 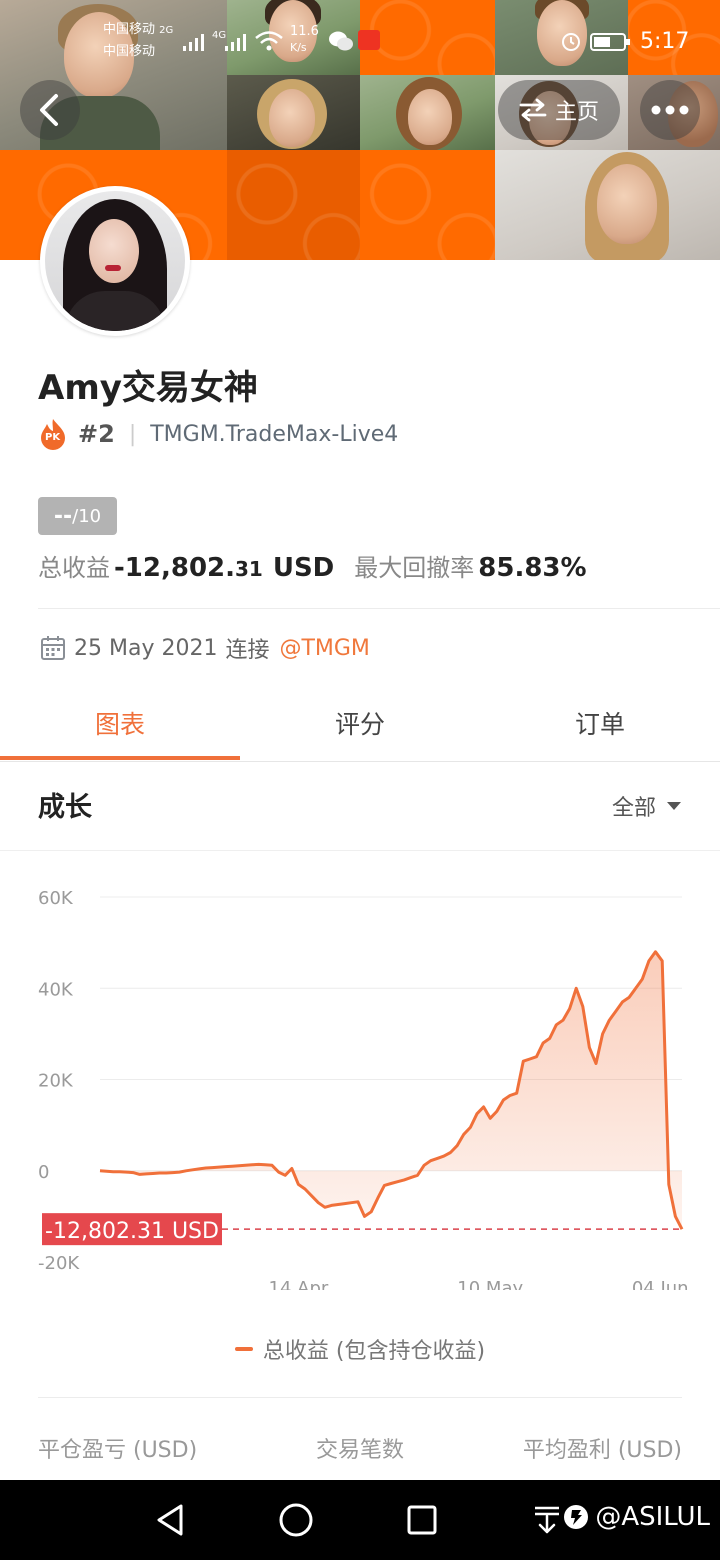 I want to click on watermark-text: @ASILUL, so click(x=652, y=1517).